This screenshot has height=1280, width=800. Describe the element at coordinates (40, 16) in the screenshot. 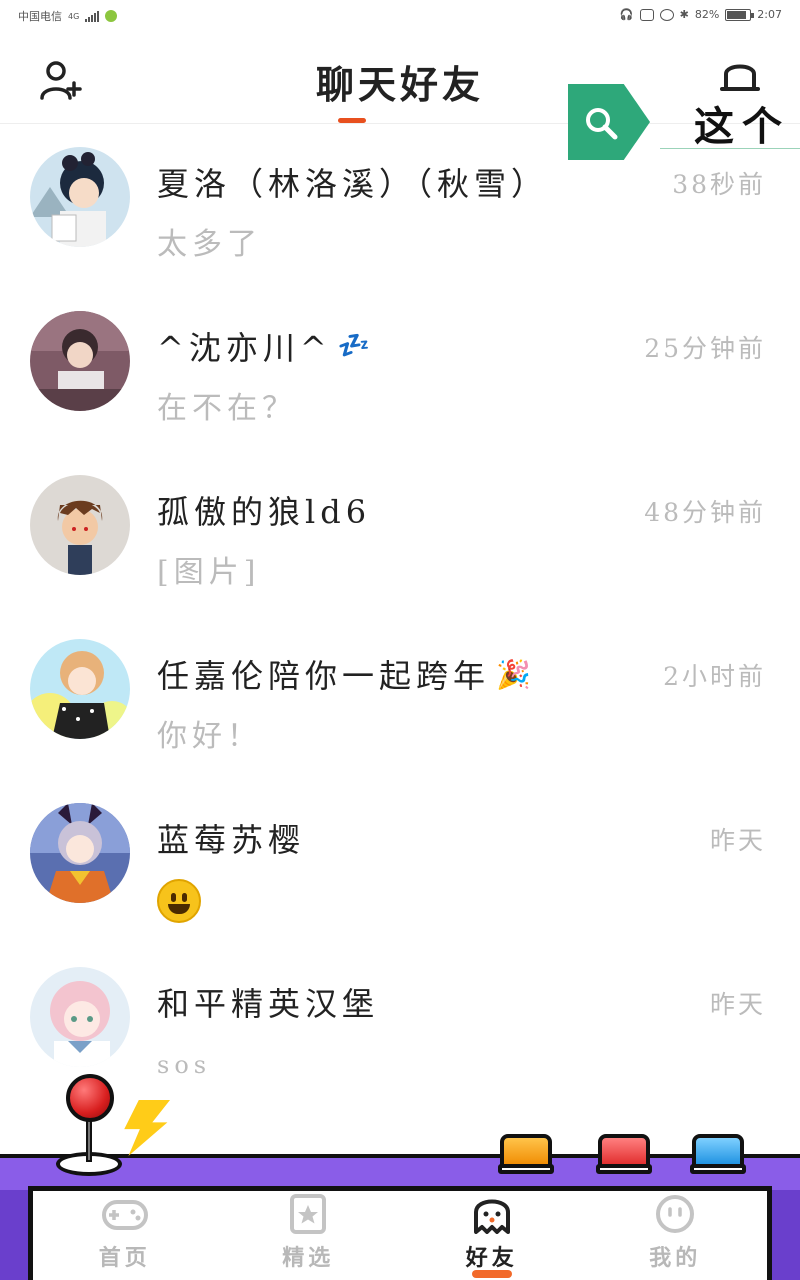

I see `carrier-label: 中国电信` at that location.